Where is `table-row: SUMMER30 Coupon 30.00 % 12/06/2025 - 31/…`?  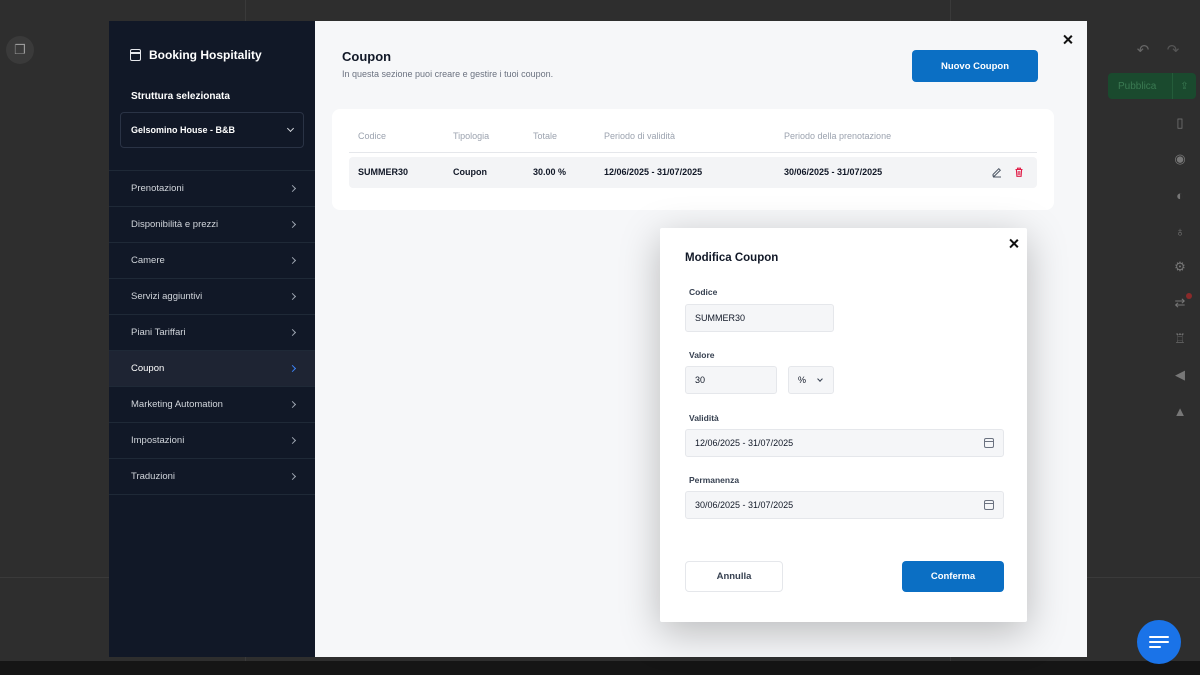 table-row: SUMMER30 Coupon 30.00 % 12/06/2025 - 31/… is located at coordinates (693, 172).